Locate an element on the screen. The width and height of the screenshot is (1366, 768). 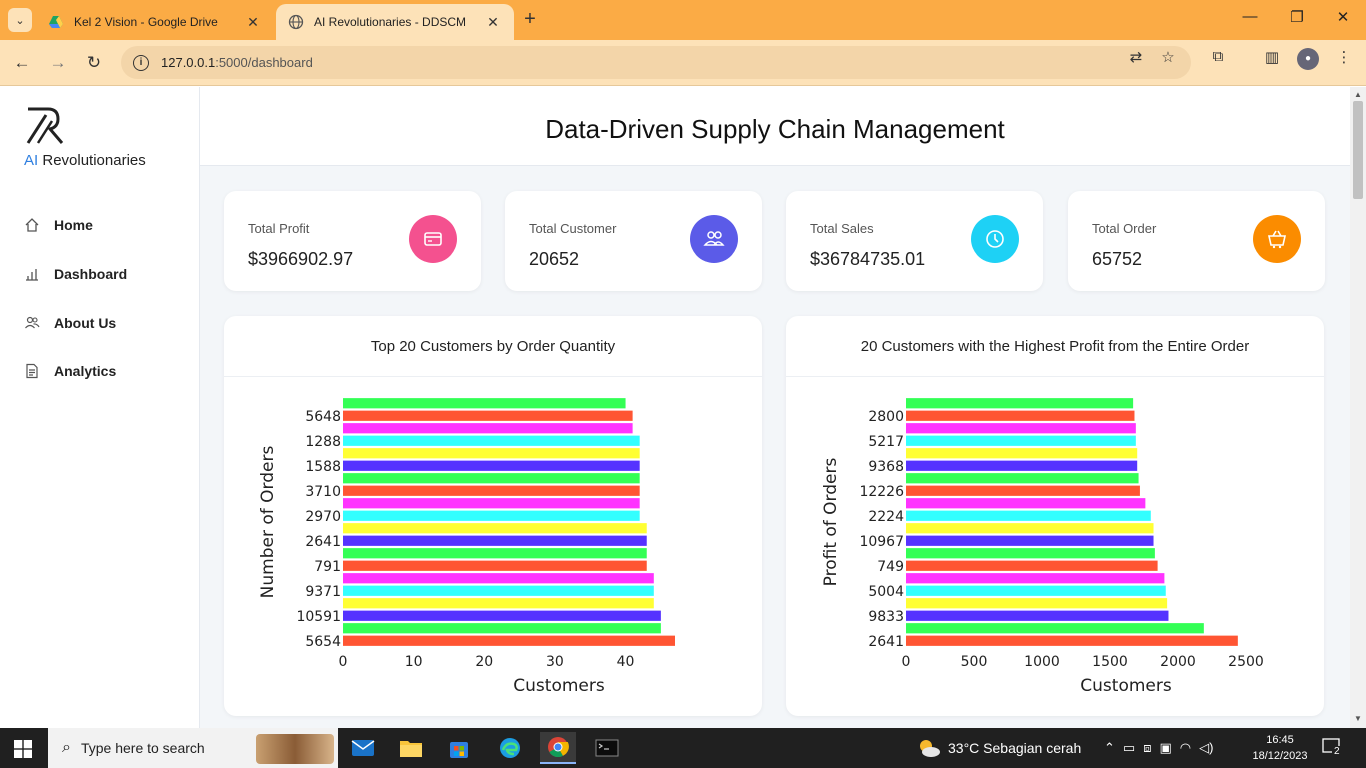
terminal-icon is located at coordinates (607, 748).